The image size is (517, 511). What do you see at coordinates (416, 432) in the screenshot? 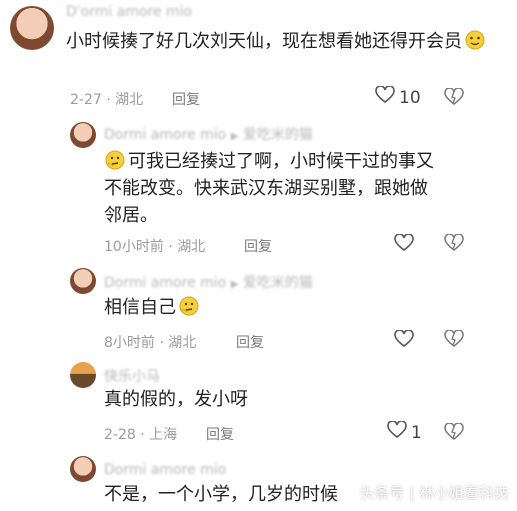
I see `like-count: 1` at bounding box center [416, 432].